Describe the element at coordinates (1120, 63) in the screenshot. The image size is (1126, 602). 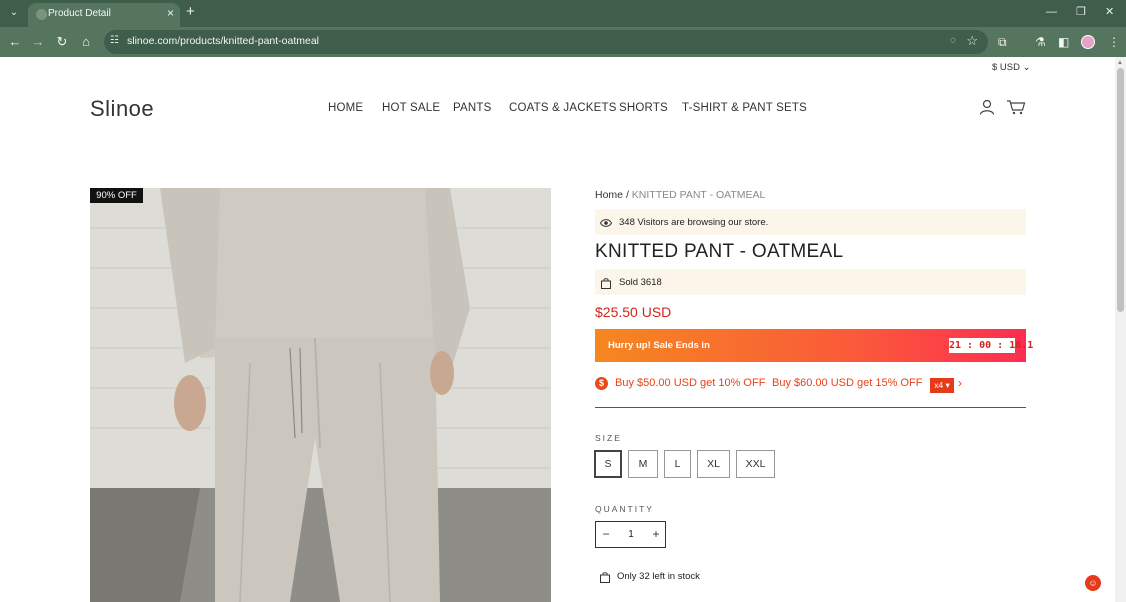
I see `scroll-up-icon: ▲` at that location.